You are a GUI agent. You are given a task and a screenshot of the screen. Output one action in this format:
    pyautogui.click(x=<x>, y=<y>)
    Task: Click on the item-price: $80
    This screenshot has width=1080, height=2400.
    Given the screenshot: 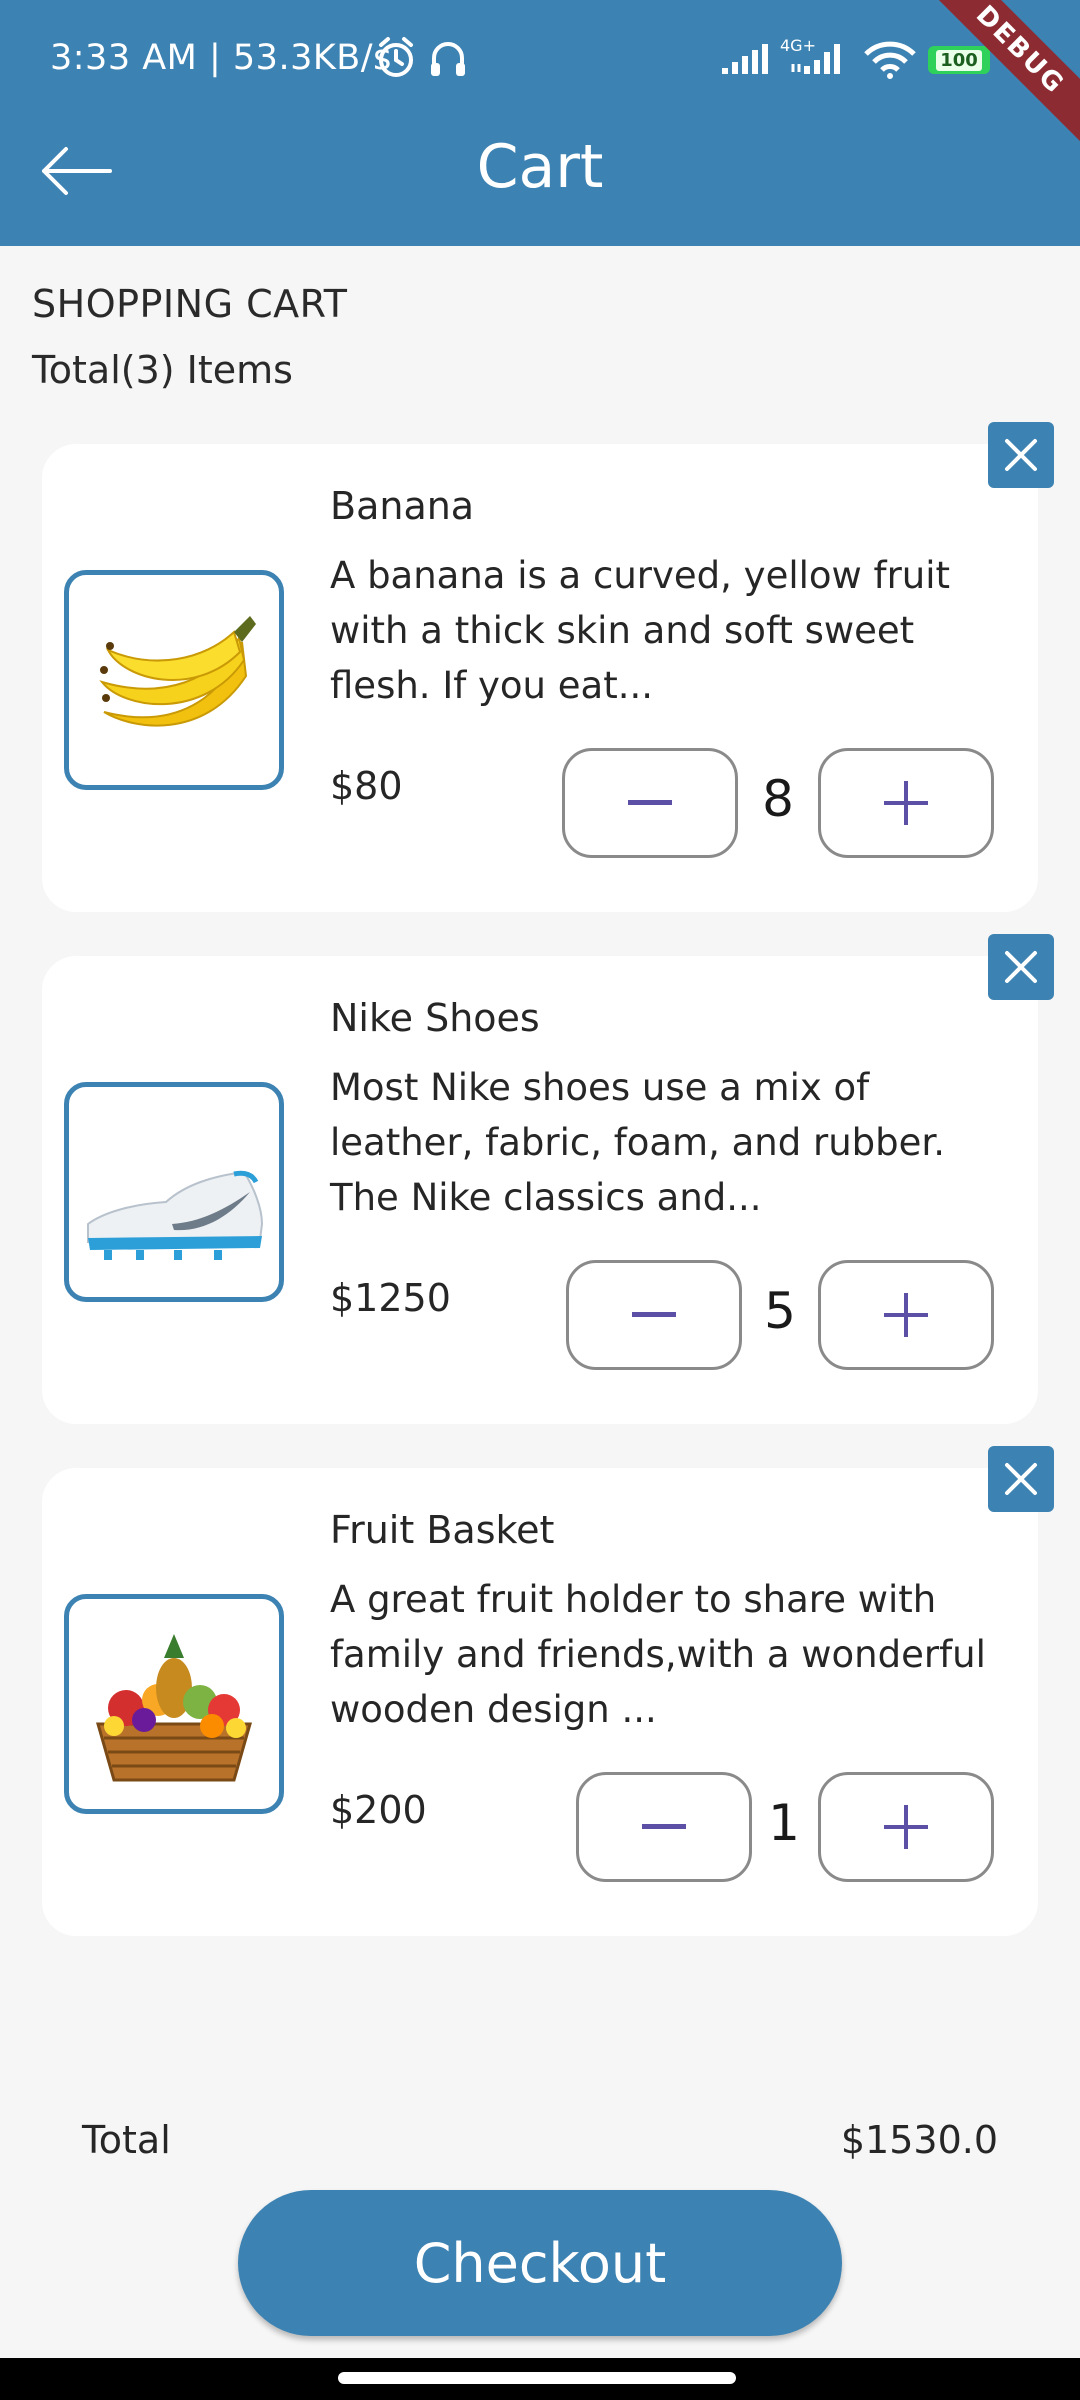 What is the action you would take?
    pyautogui.click(x=366, y=786)
    